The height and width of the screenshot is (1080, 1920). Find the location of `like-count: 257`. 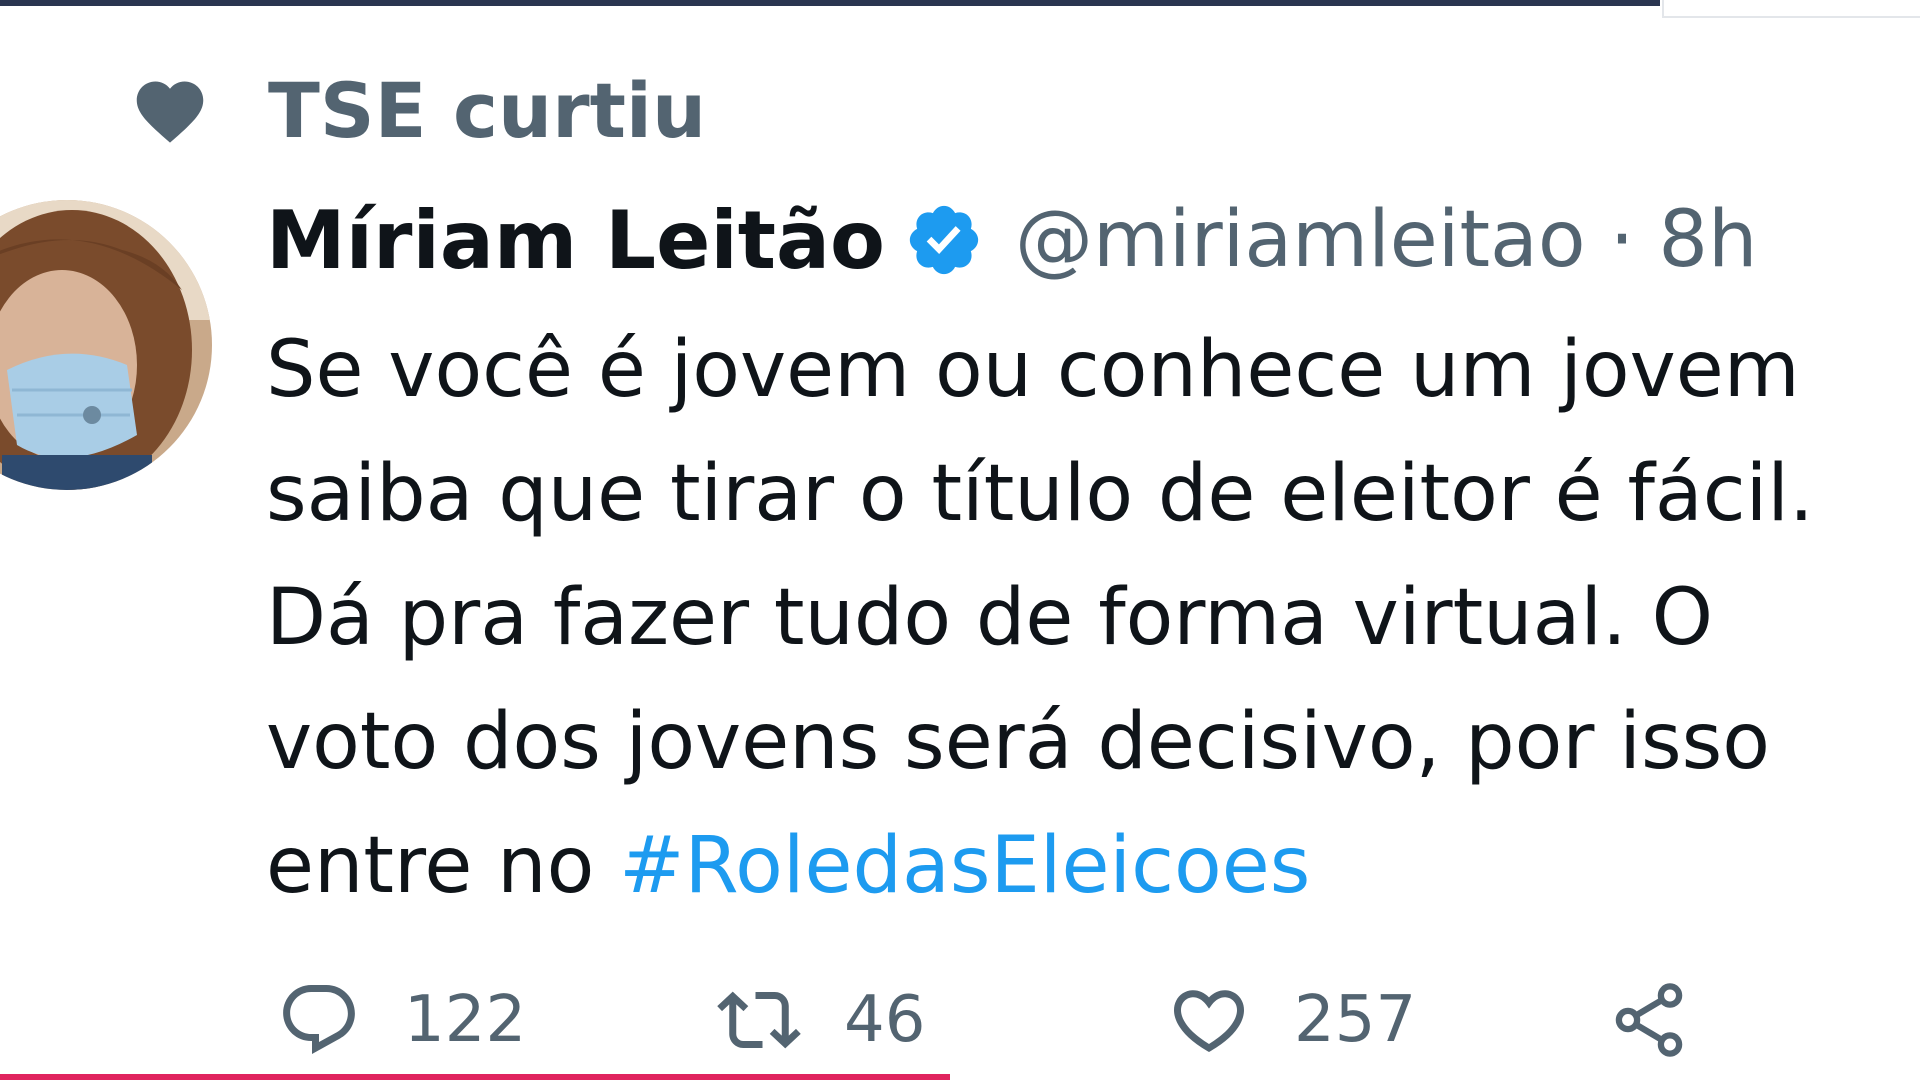

like-count: 257 is located at coordinates (1355, 1020).